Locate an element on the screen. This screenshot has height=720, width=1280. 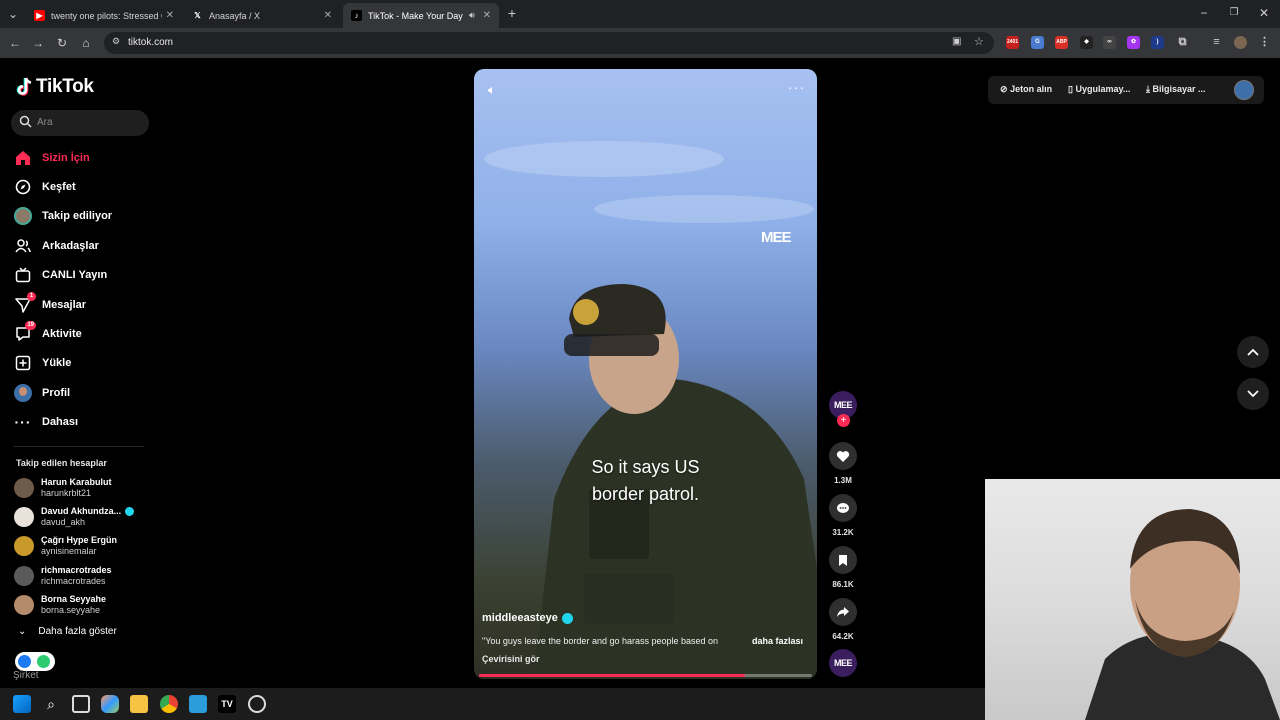
home-browser-icon: ⌂ is located at coordinates (86, 43).